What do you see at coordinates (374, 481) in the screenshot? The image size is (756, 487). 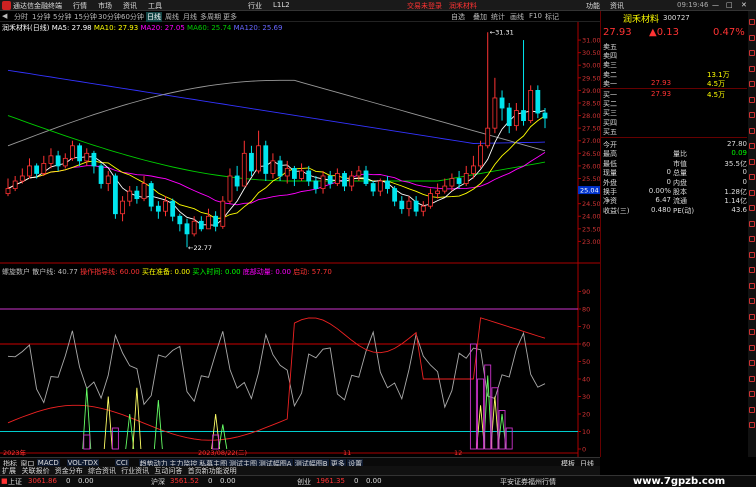 I see `index-cy-volume: 0.00` at bounding box center [374, 481].